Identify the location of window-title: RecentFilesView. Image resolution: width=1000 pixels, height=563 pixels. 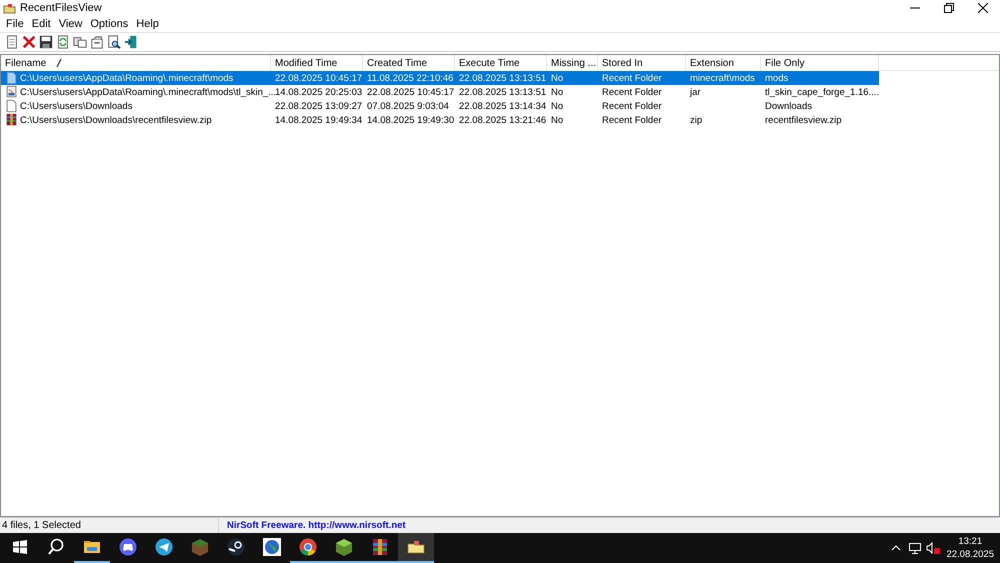
(61, 8).